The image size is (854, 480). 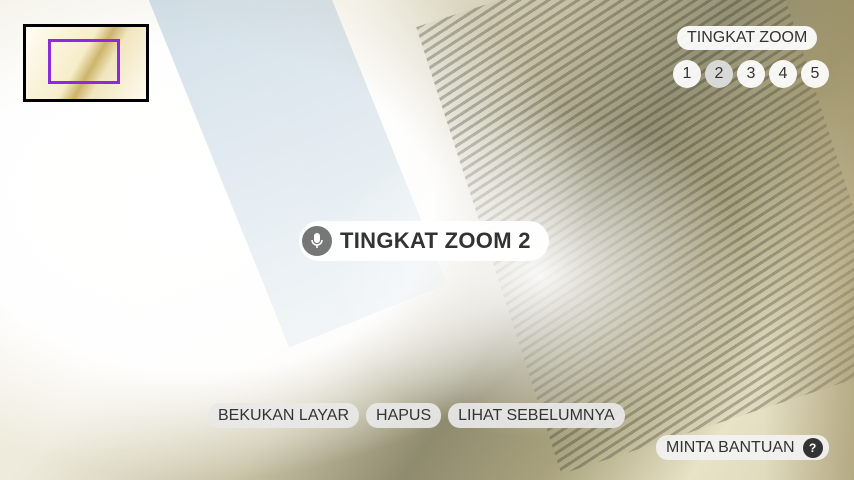 What do you see at coordinates (284, 415) in the screenshot?
I see `freeze-screen-button: BEKUKAN LAYAR` at bounding box center [284, 415].